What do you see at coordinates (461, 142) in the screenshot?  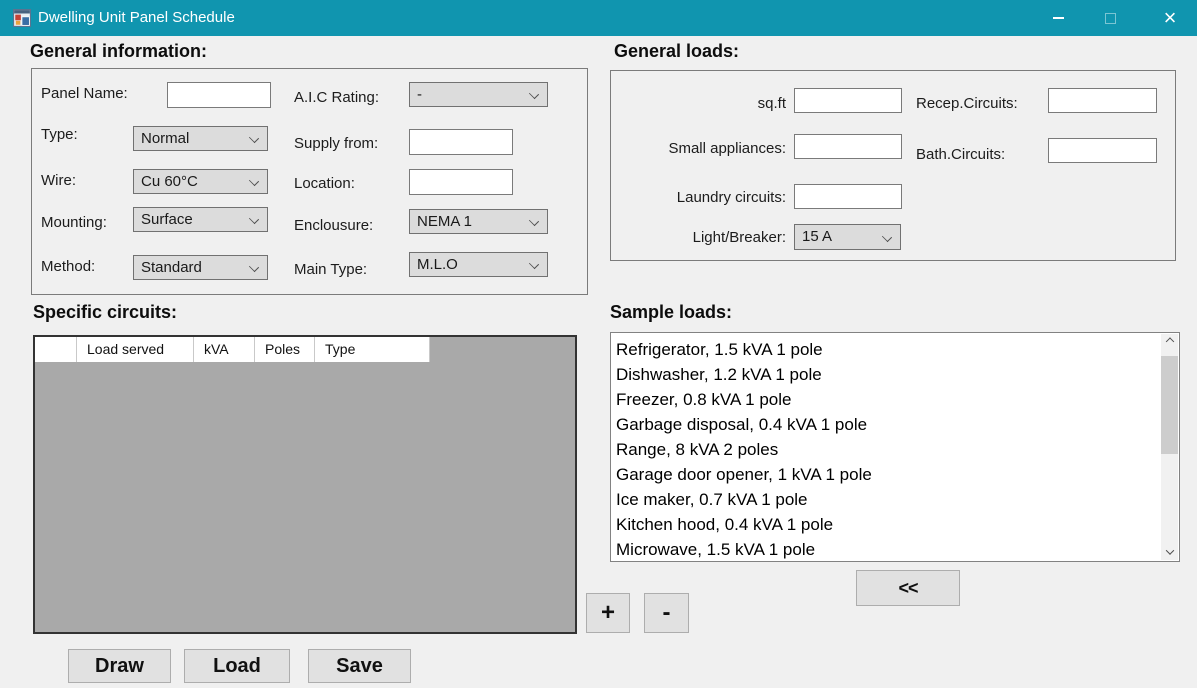 I see `supply-from-input` at bounding box center [461, 142].